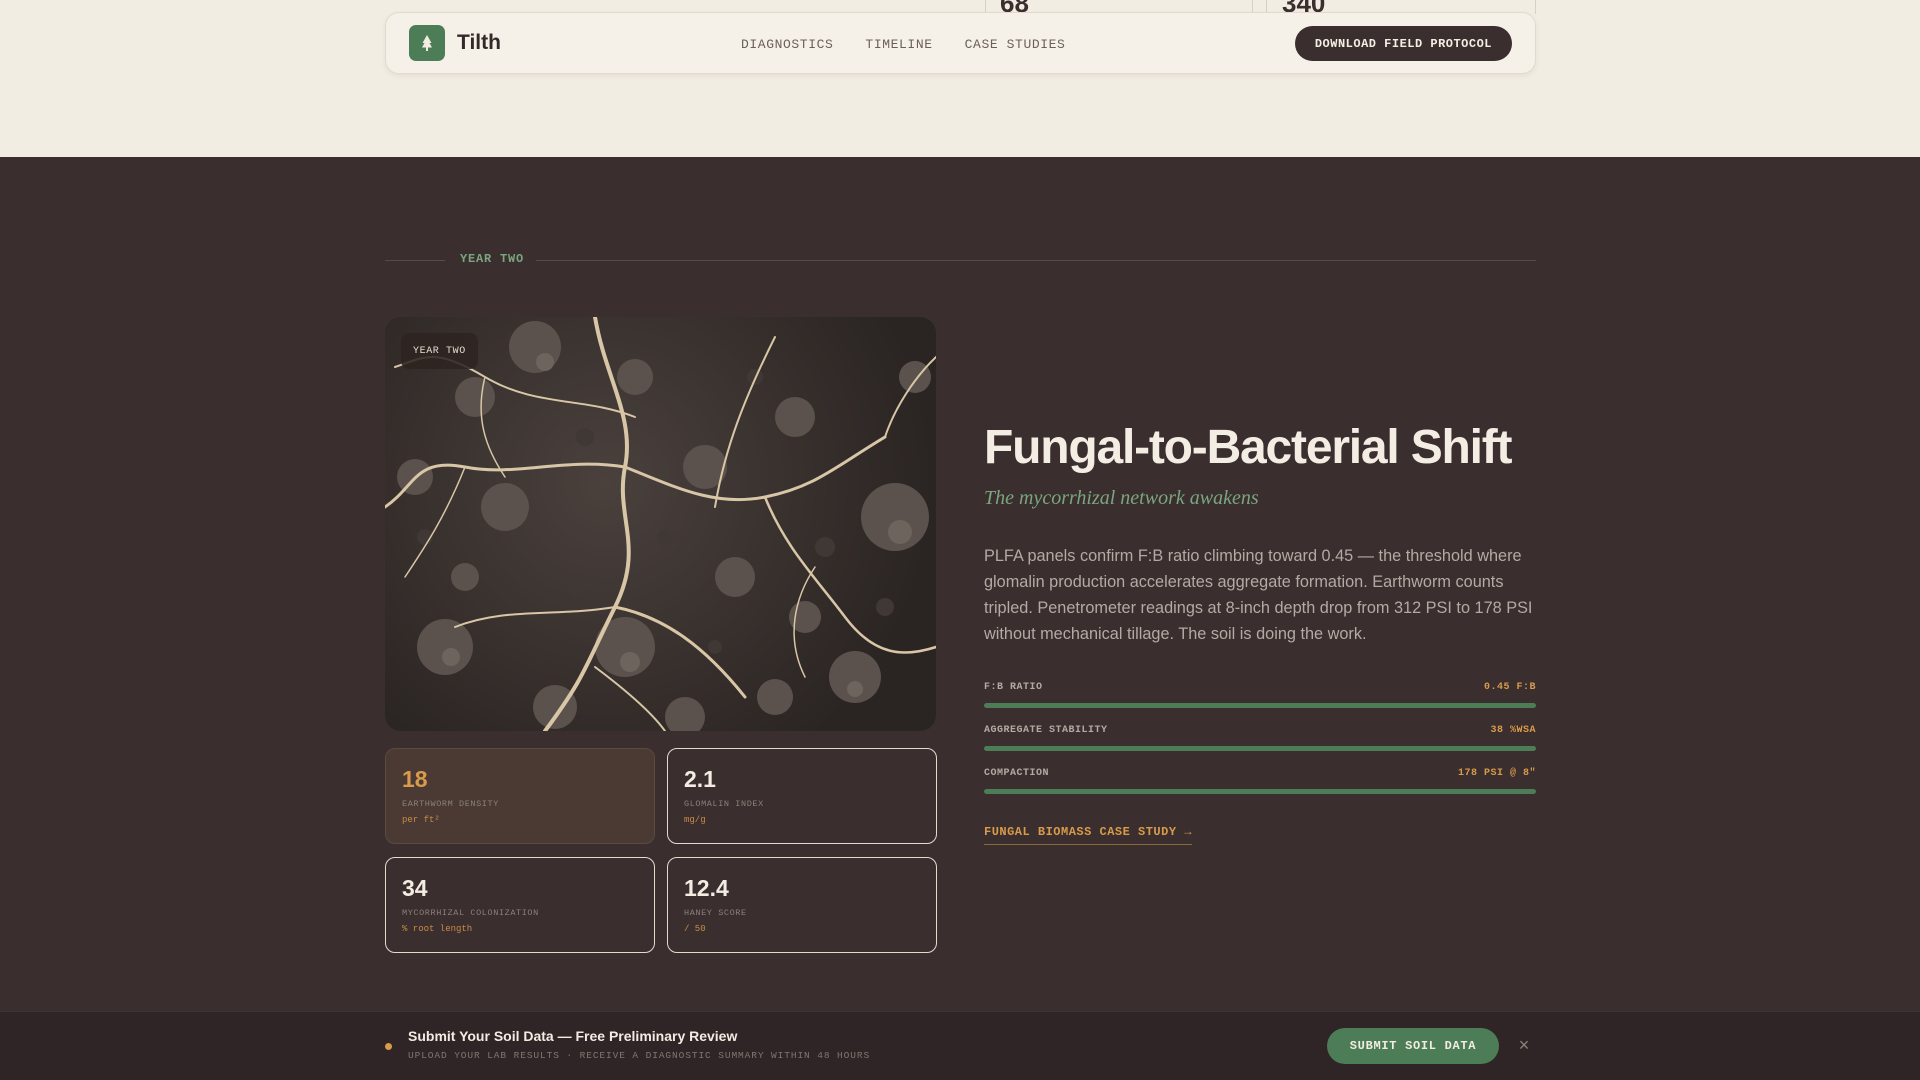  What do you see at coordinates (421, 820) in the screenshot?
I see `stat-unit: per ft²` at bounding box center [421, 820].